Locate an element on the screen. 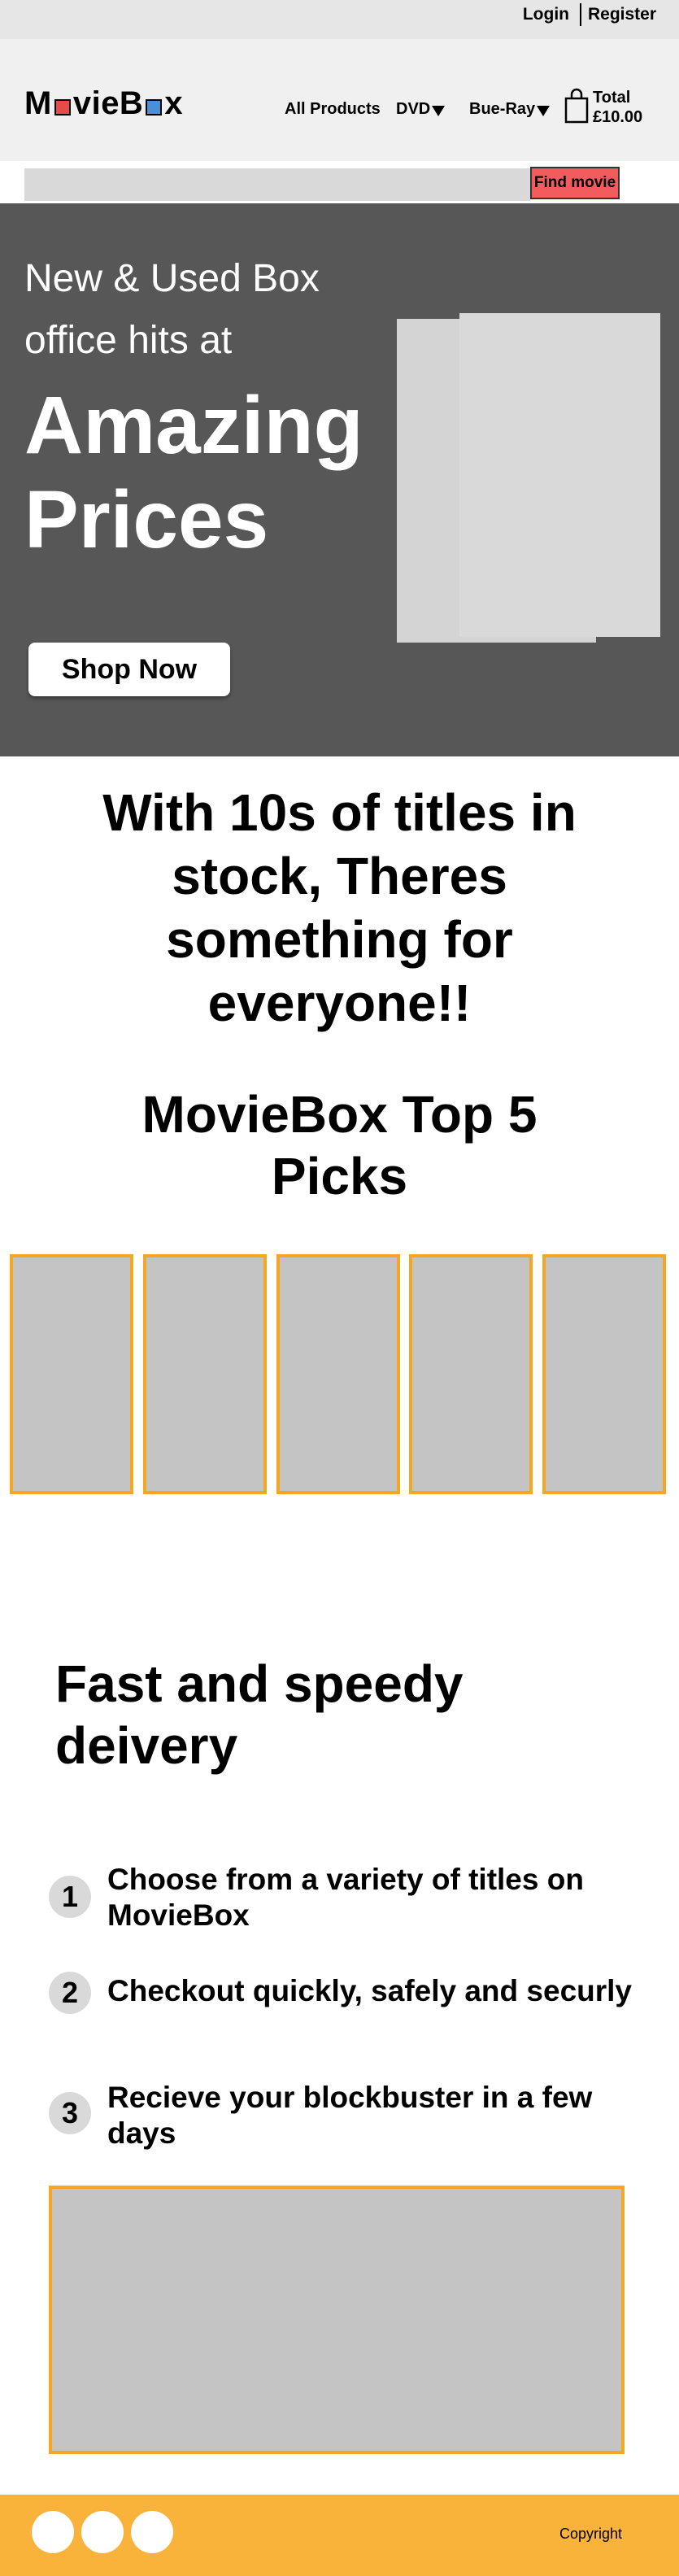 The width and height of the screenshot is (679, 2576). nav-bluray: Bue-Ray is located at coordinates (510, 109).